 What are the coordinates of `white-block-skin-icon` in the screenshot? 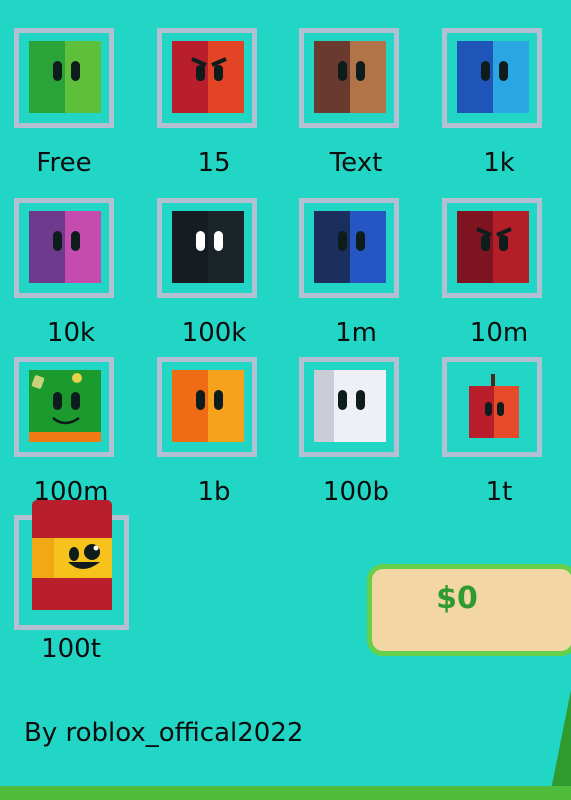 It's located at (350, 406).